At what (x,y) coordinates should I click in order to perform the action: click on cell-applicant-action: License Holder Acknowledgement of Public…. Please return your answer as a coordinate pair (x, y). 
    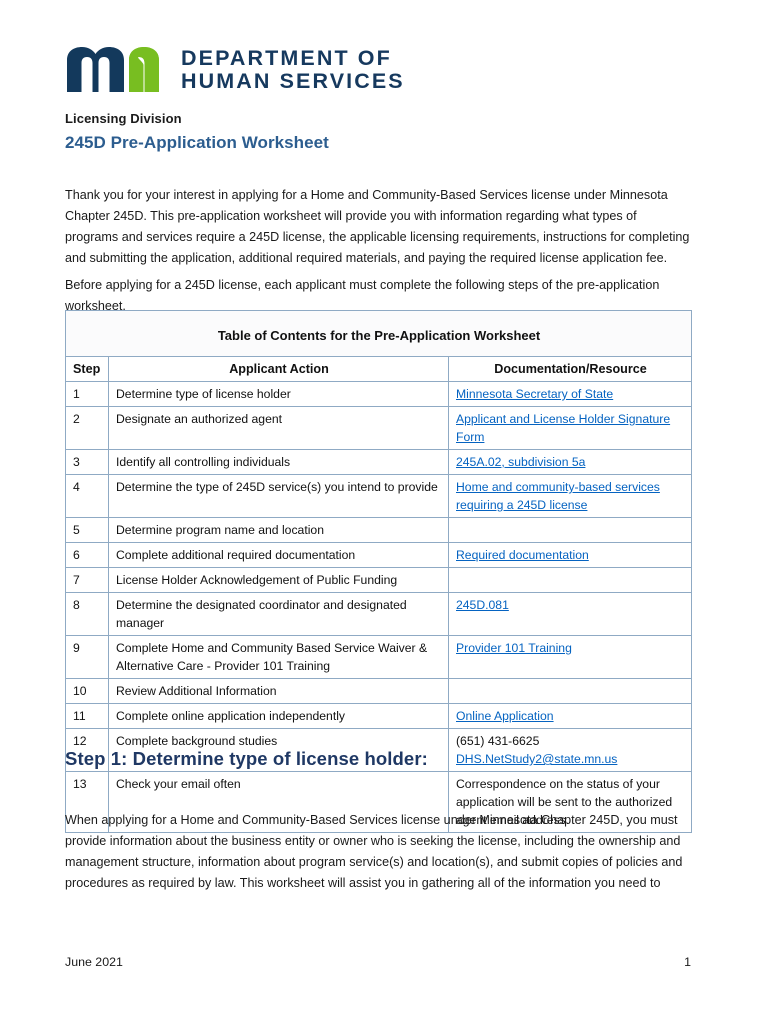
    Looking at the image, I should click on (278, 580).